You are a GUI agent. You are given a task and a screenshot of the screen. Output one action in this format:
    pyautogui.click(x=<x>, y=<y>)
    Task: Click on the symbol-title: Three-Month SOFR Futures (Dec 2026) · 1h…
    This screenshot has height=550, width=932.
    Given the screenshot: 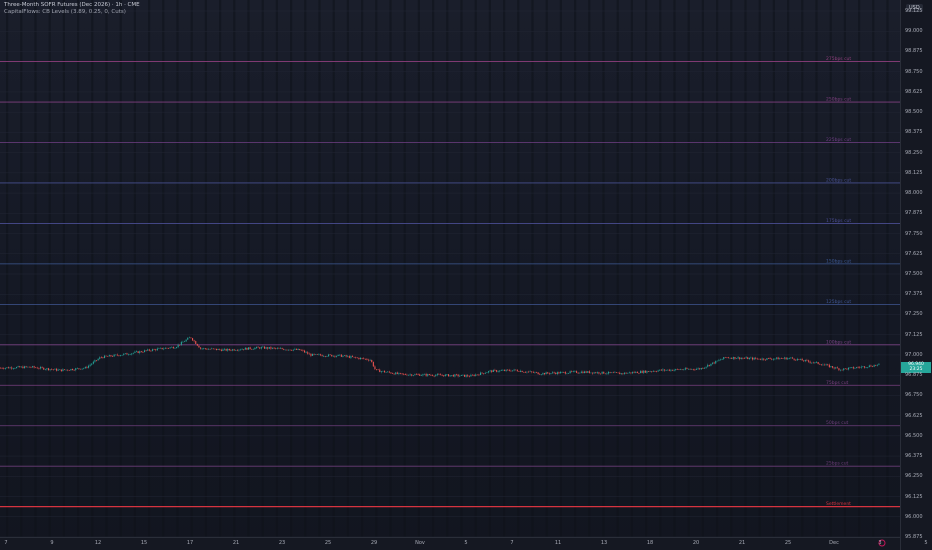 What is the action you would take?
    pyautogui.click(x=72, y=5)
    